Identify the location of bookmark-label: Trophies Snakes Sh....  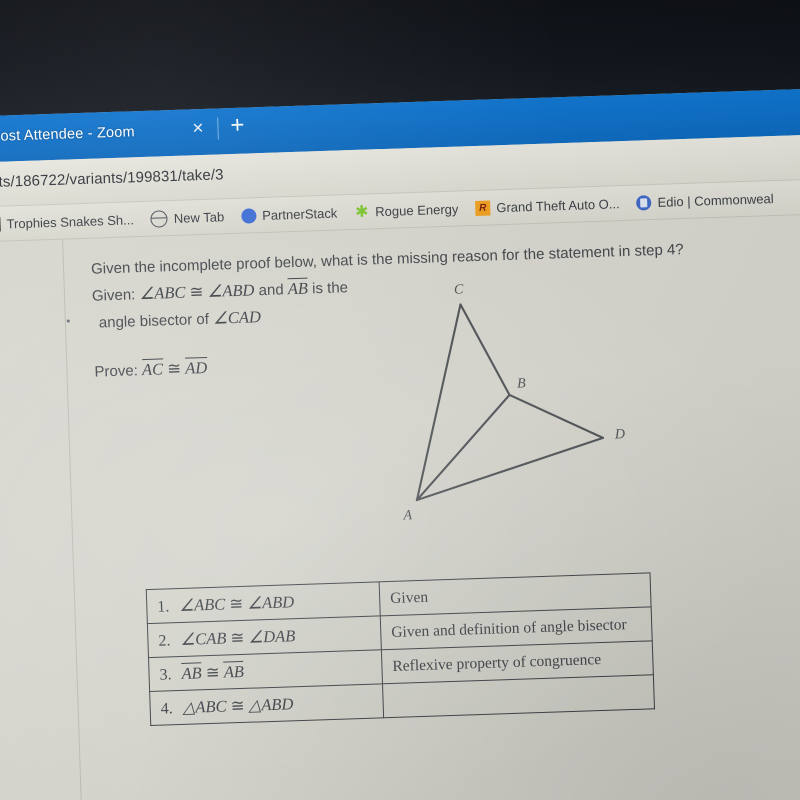
(70, 221).